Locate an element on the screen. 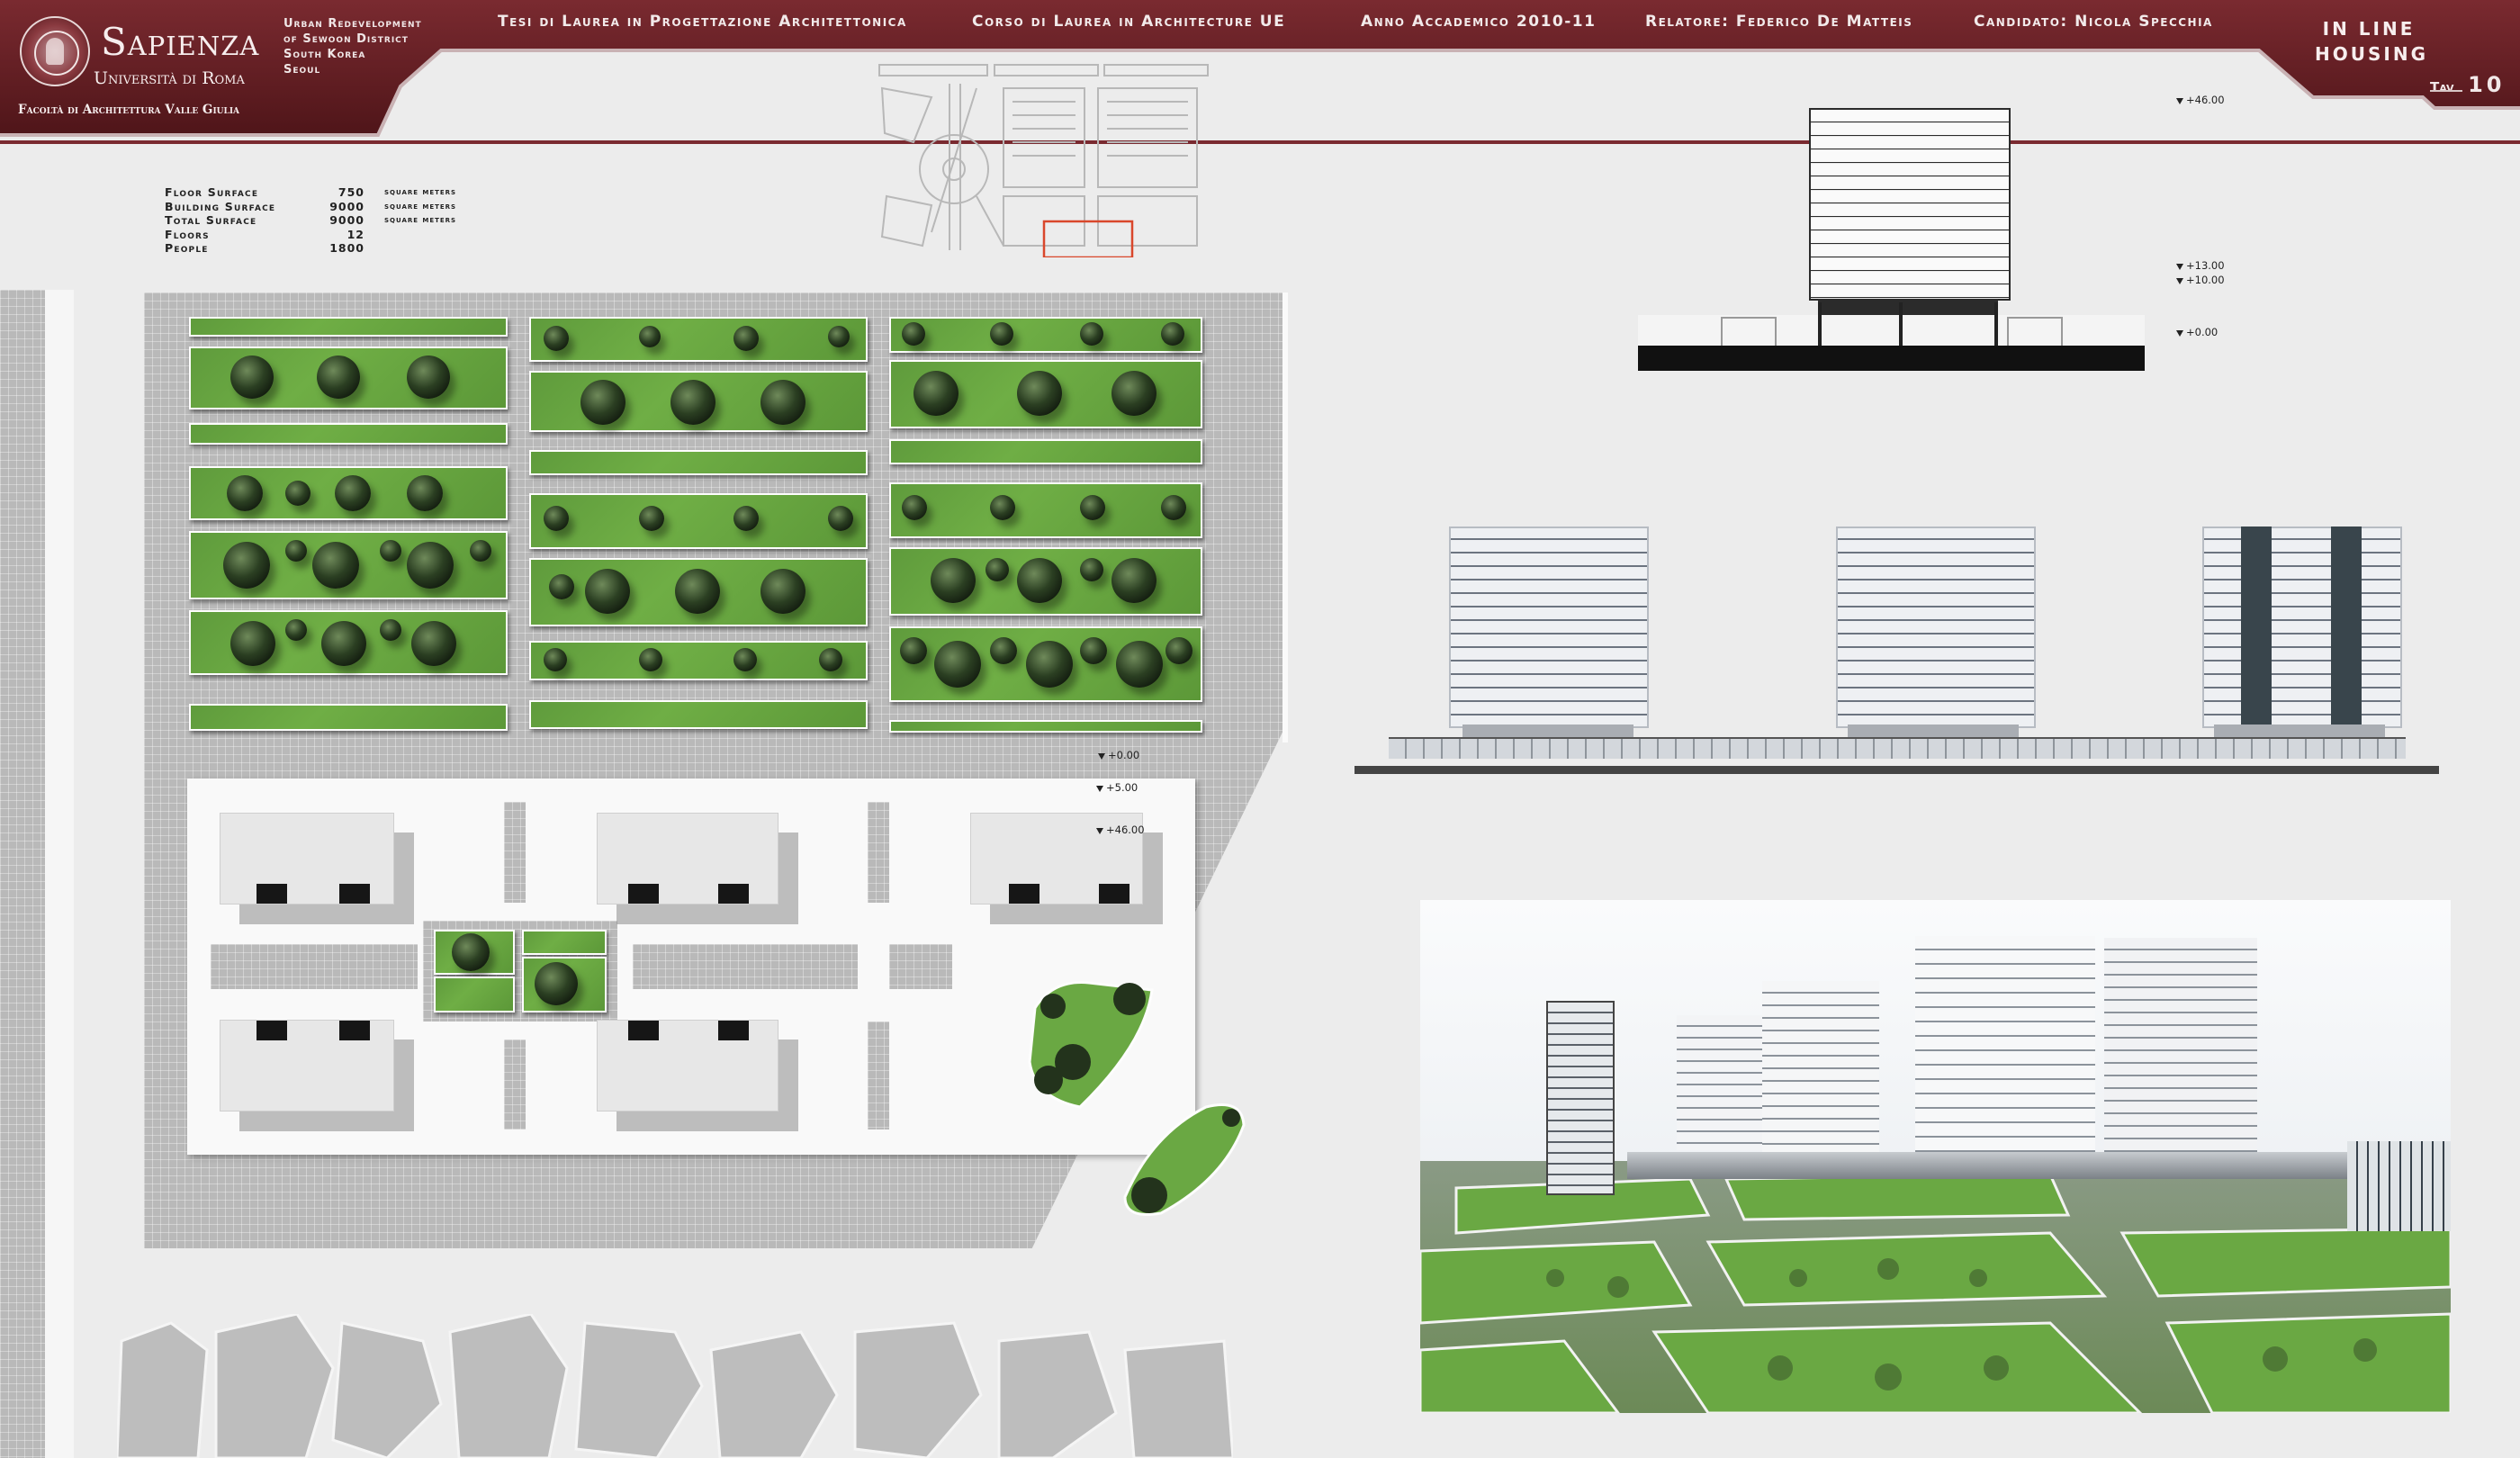 Image resolution: width=2520 pixels, height=1458 pixels. stats-row: People 1800 is located at coordinates (265, 248).